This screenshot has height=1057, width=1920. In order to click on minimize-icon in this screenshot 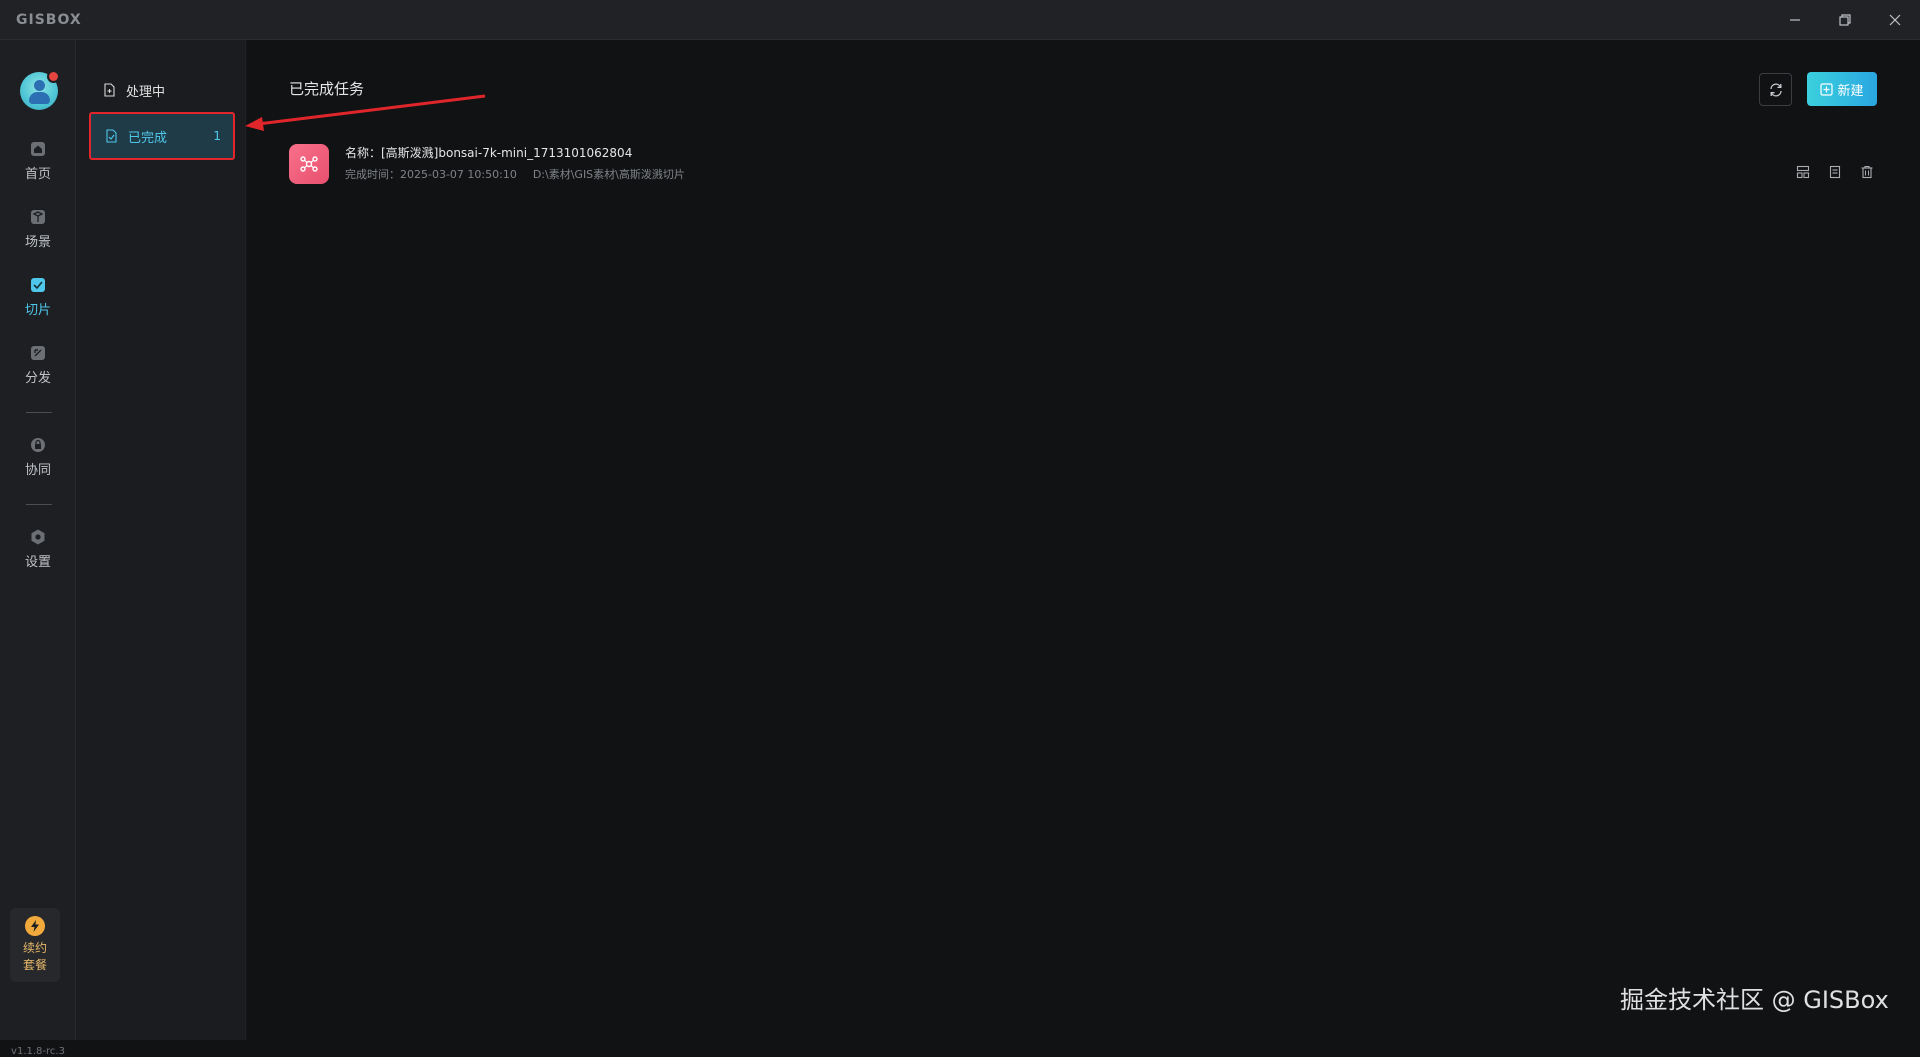, I will do `click(1795, 20)`.